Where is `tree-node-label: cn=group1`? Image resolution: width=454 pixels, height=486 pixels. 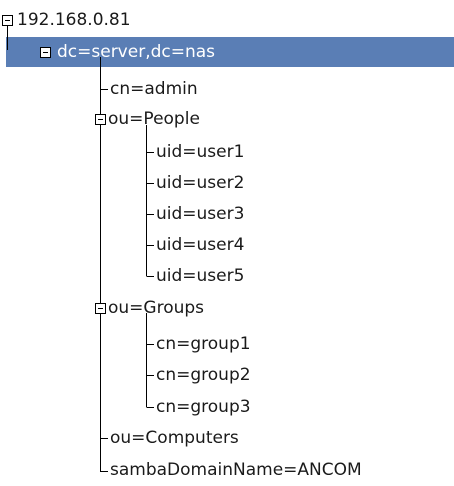 tree-node-label: cn=group1 is located at coordinates (203, 344).